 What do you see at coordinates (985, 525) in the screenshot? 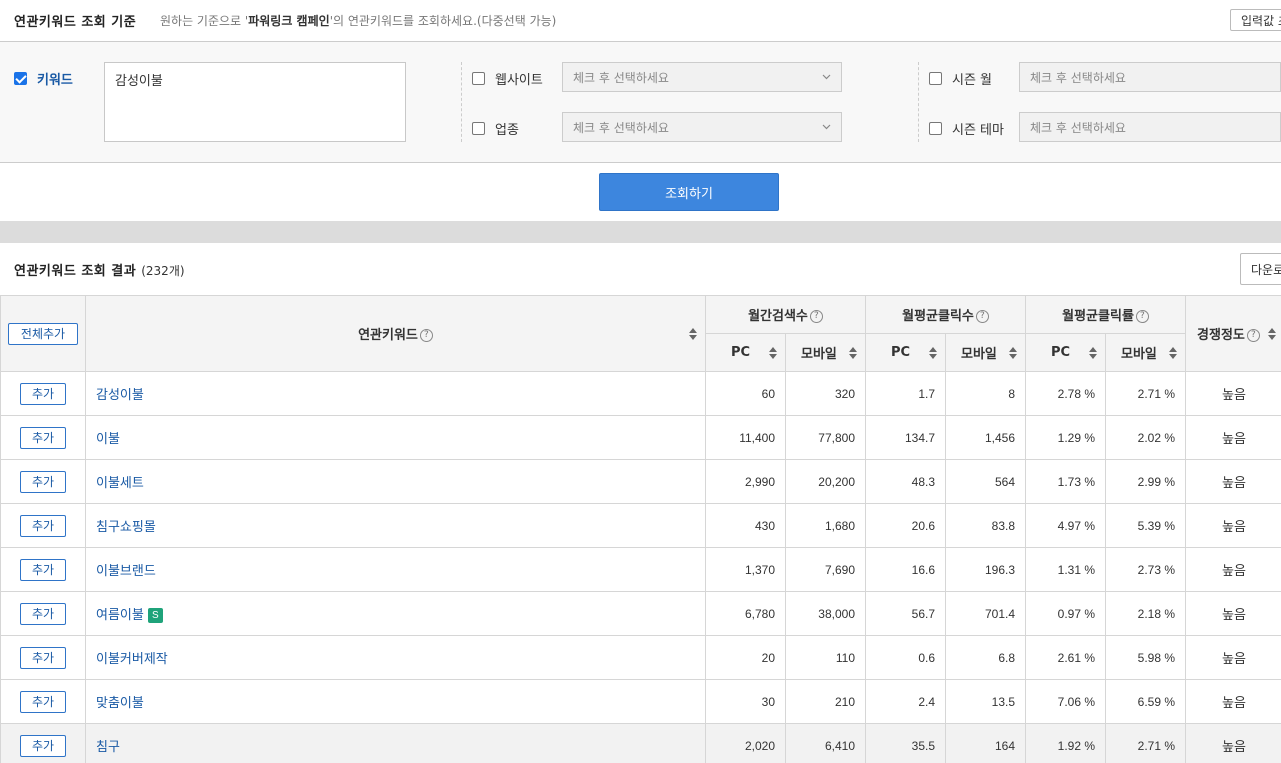
I see `clicks-mobile: 83.8` at bounding box center [985, 525].